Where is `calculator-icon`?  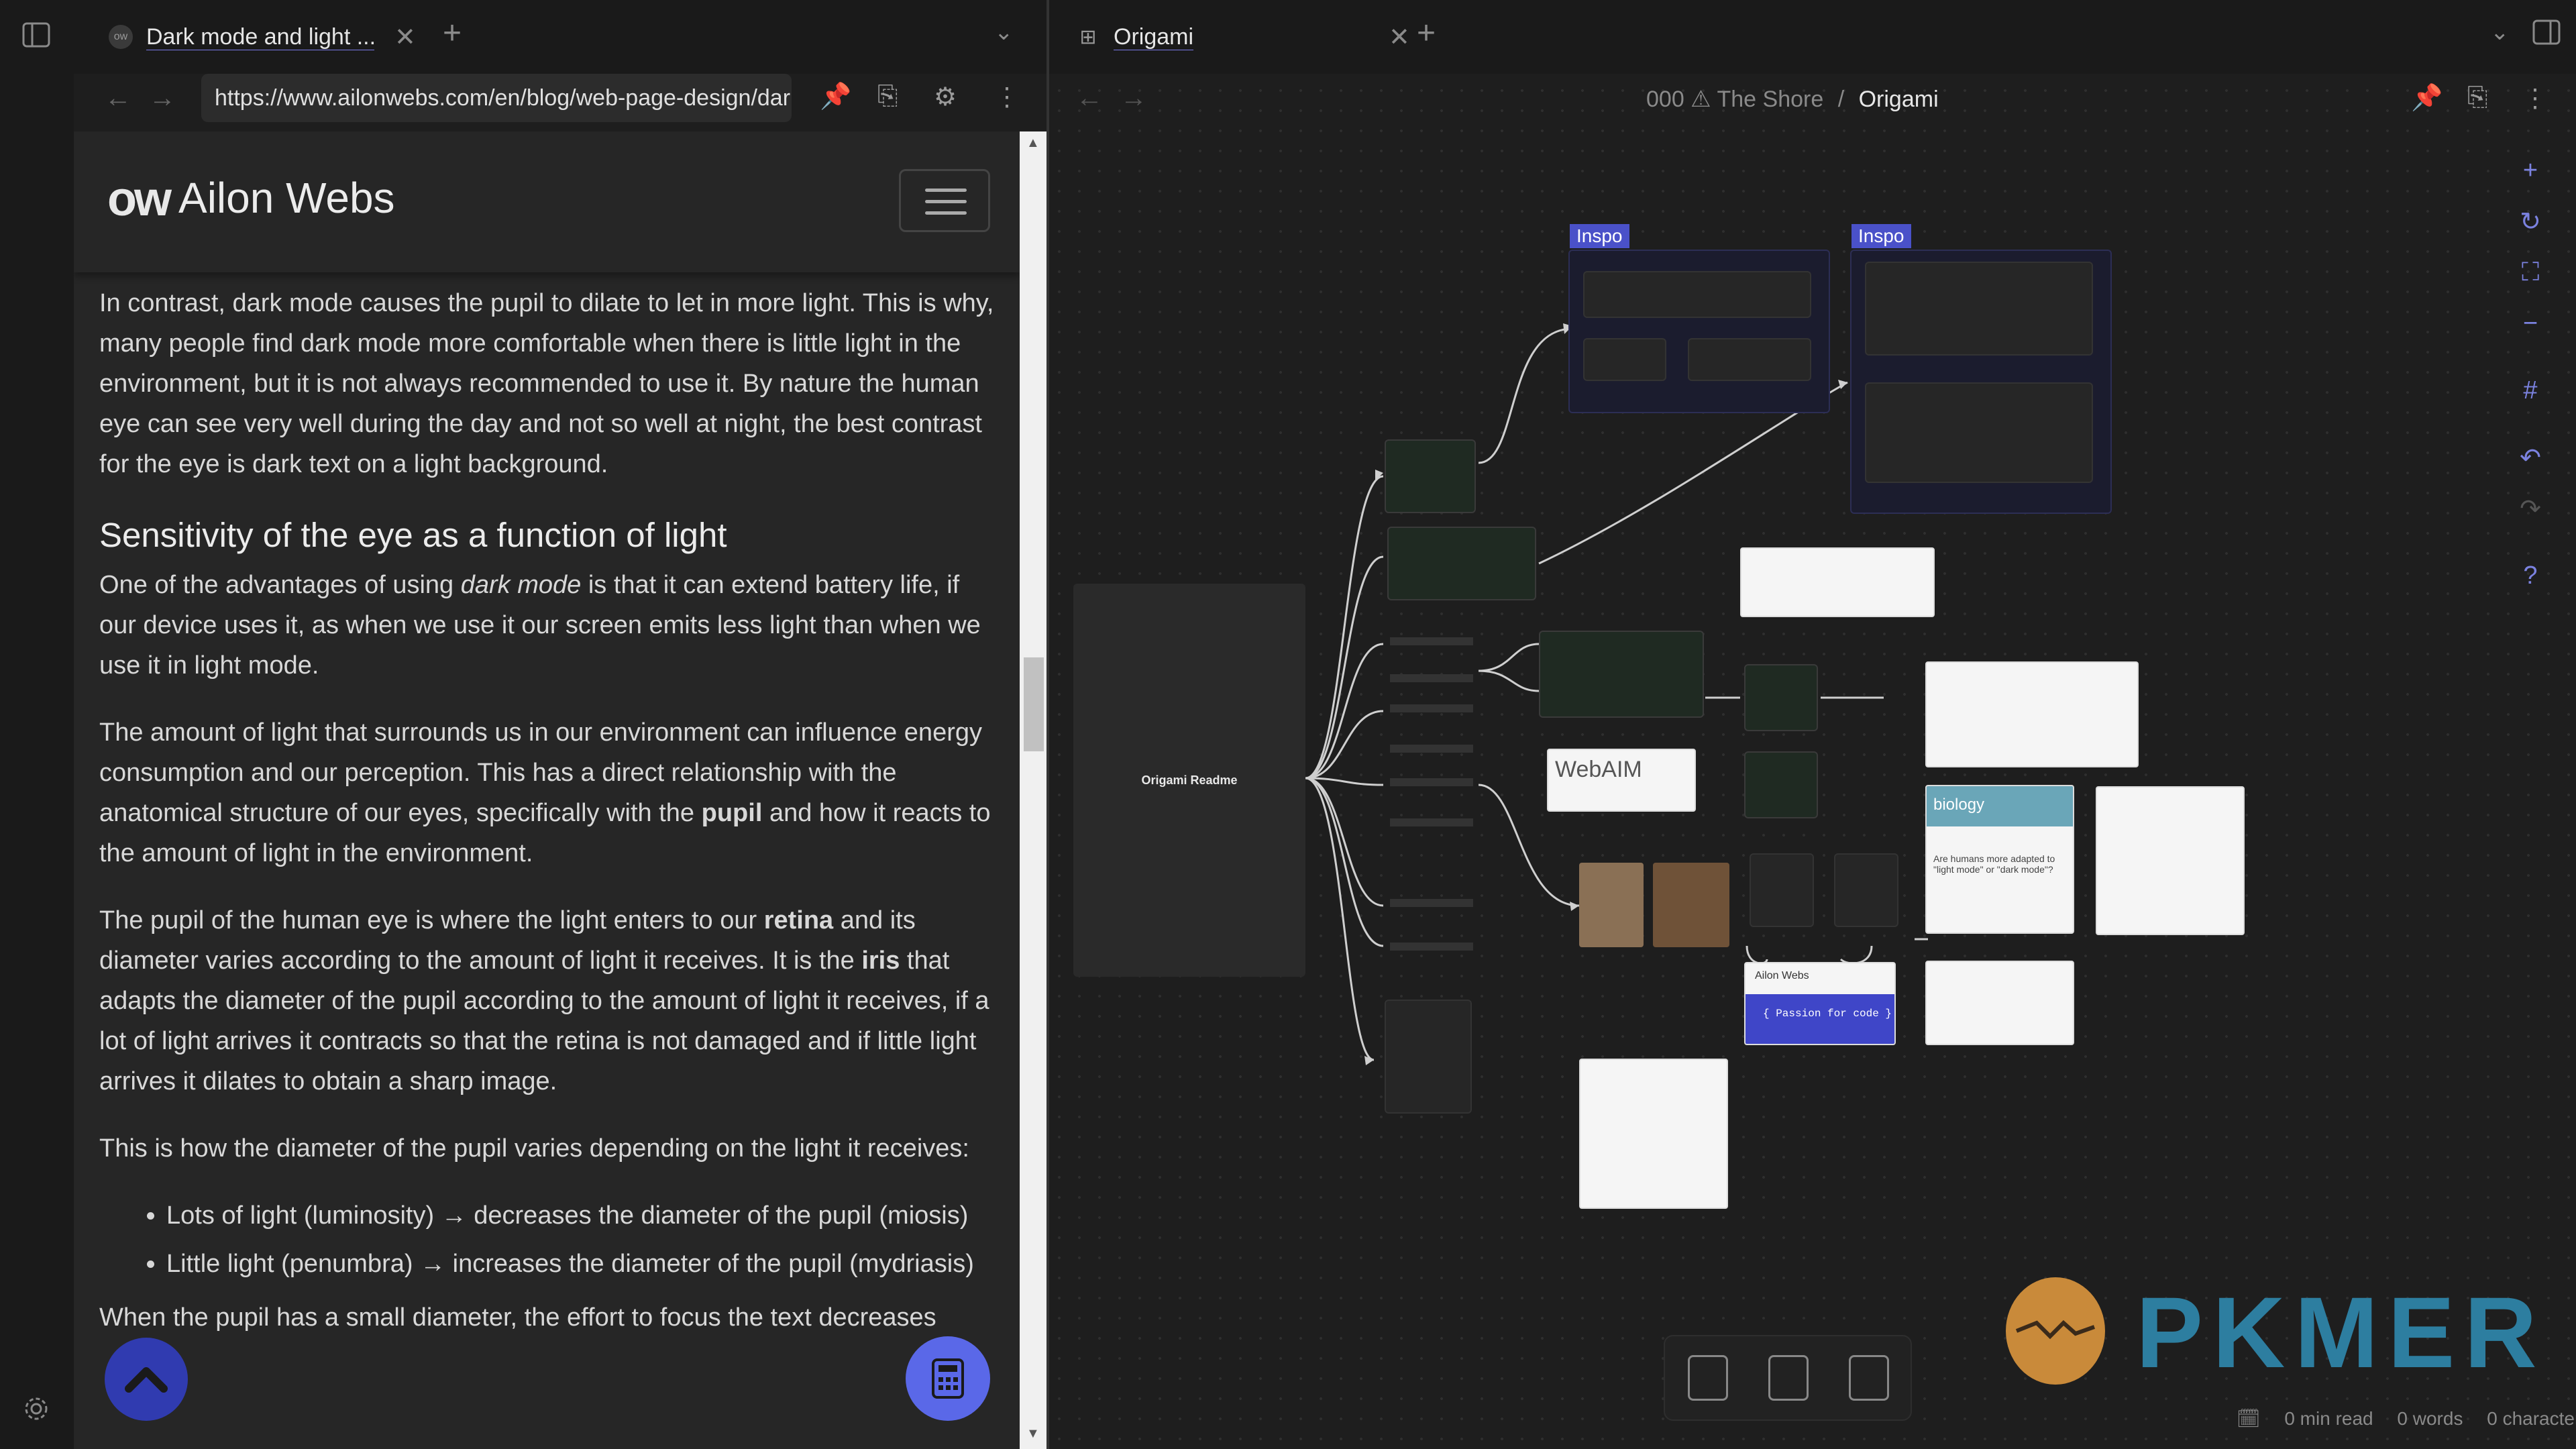 calculator-icon is located at coordinates (948, 1378).